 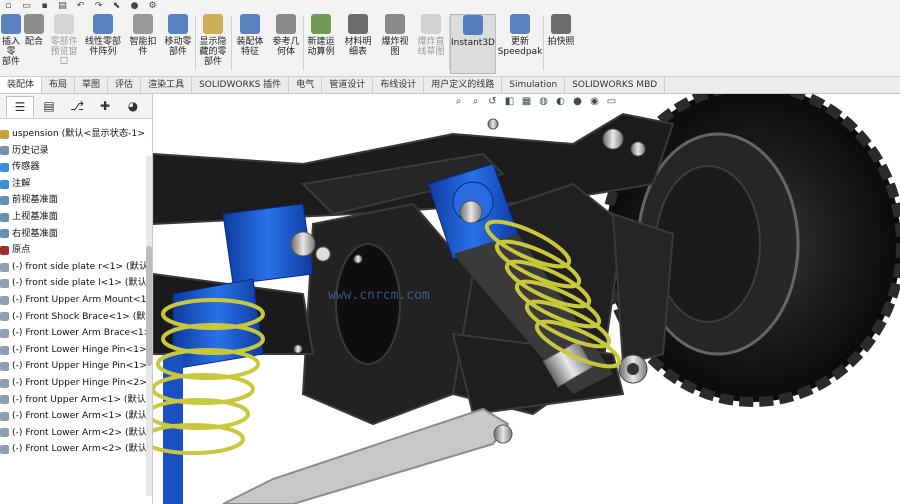 I want to click on tab-0: 装配体, so click(x=21, y=85).